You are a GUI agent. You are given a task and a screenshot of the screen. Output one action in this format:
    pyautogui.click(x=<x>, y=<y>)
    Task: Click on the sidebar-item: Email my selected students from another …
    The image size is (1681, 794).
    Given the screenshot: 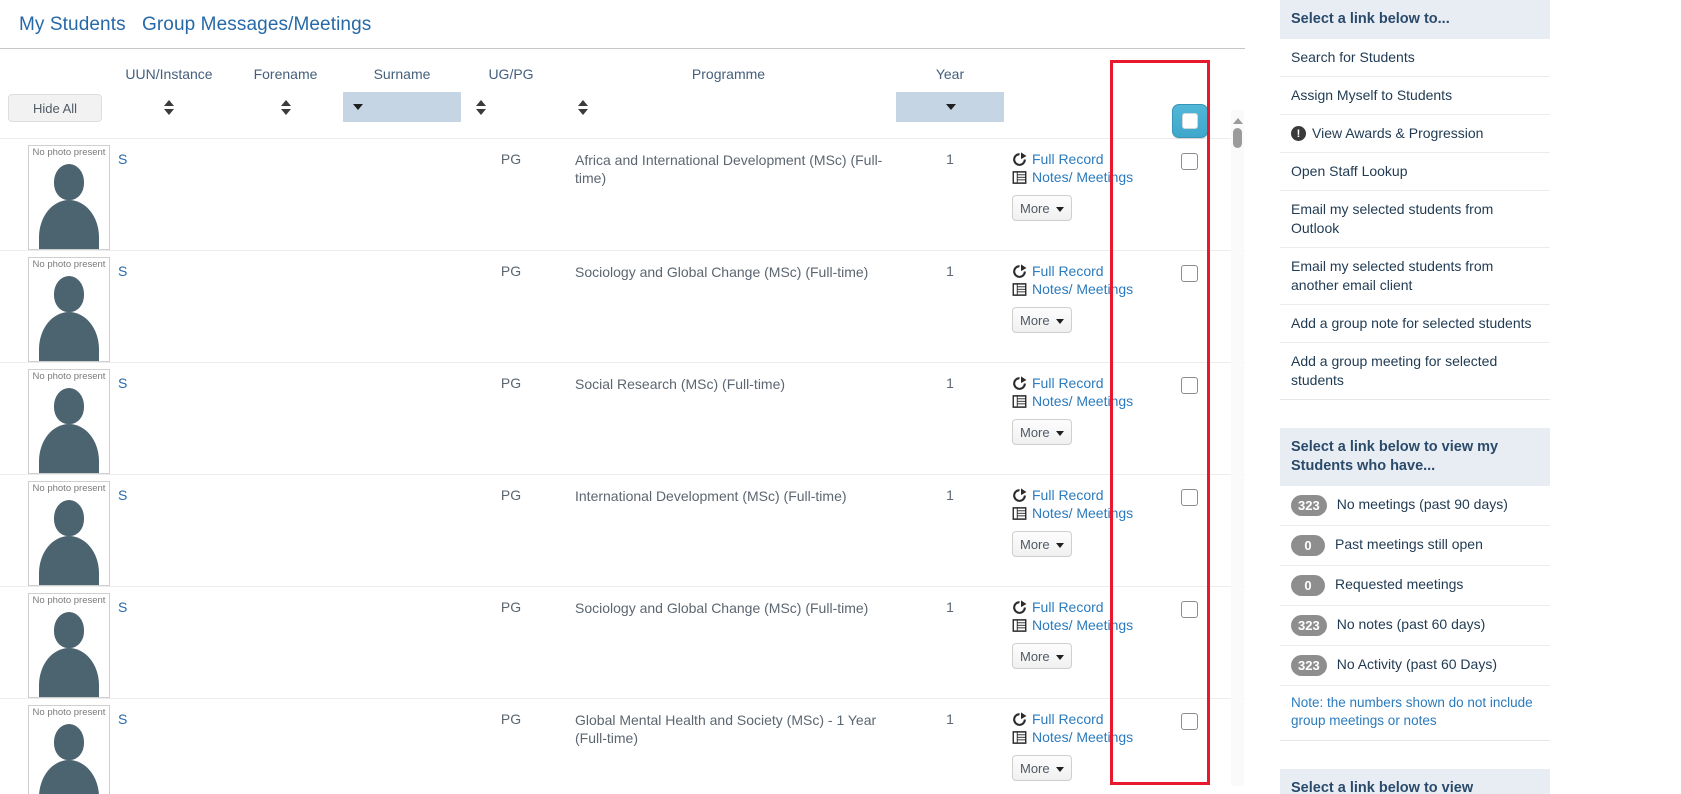 What is the action you would take?
    pyautogui.click(x=1415, y=275)
    